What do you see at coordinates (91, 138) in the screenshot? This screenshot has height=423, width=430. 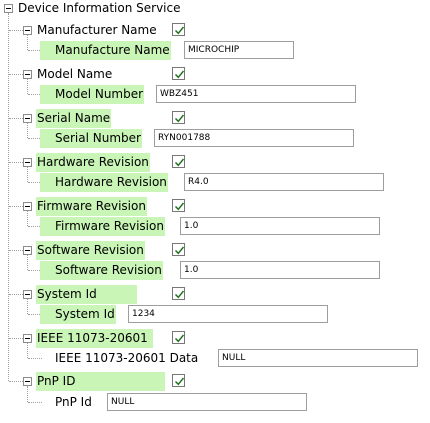 I see `field-label: Serial Number` at bounding box center [91, 138].